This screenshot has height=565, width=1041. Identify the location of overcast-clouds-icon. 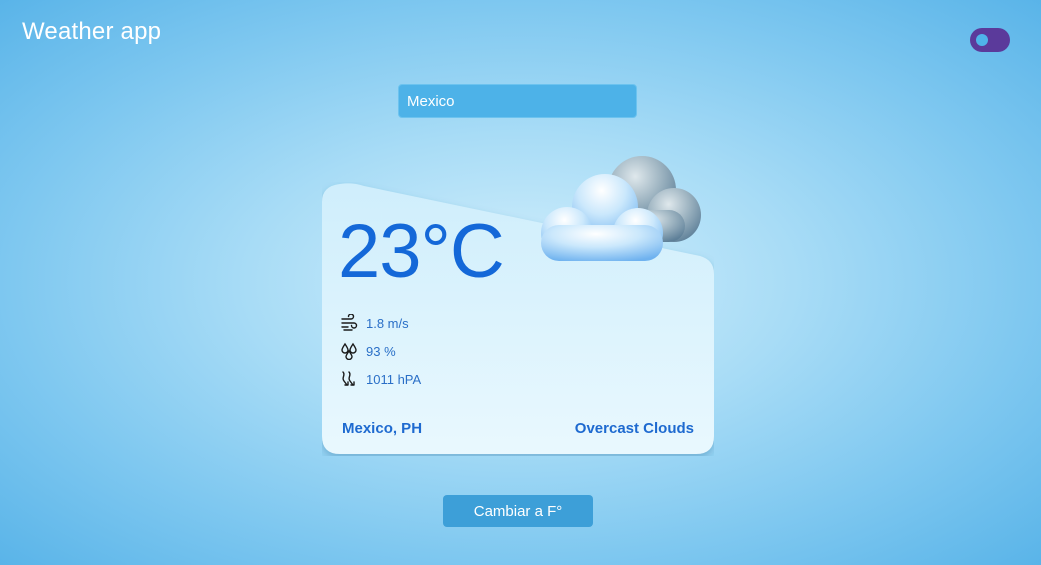
(621, 208).